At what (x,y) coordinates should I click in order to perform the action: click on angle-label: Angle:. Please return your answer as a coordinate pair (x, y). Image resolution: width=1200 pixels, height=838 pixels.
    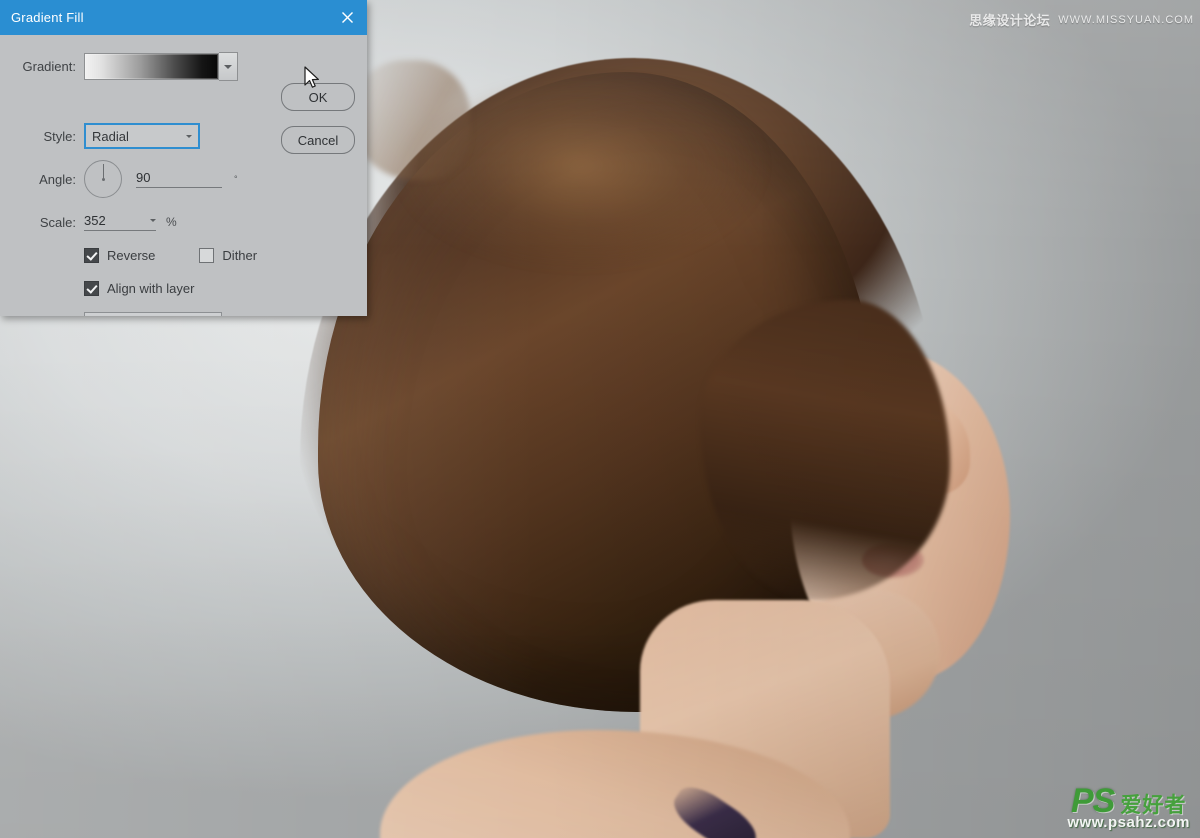
    Looking at the image, I should click on (57, 179).